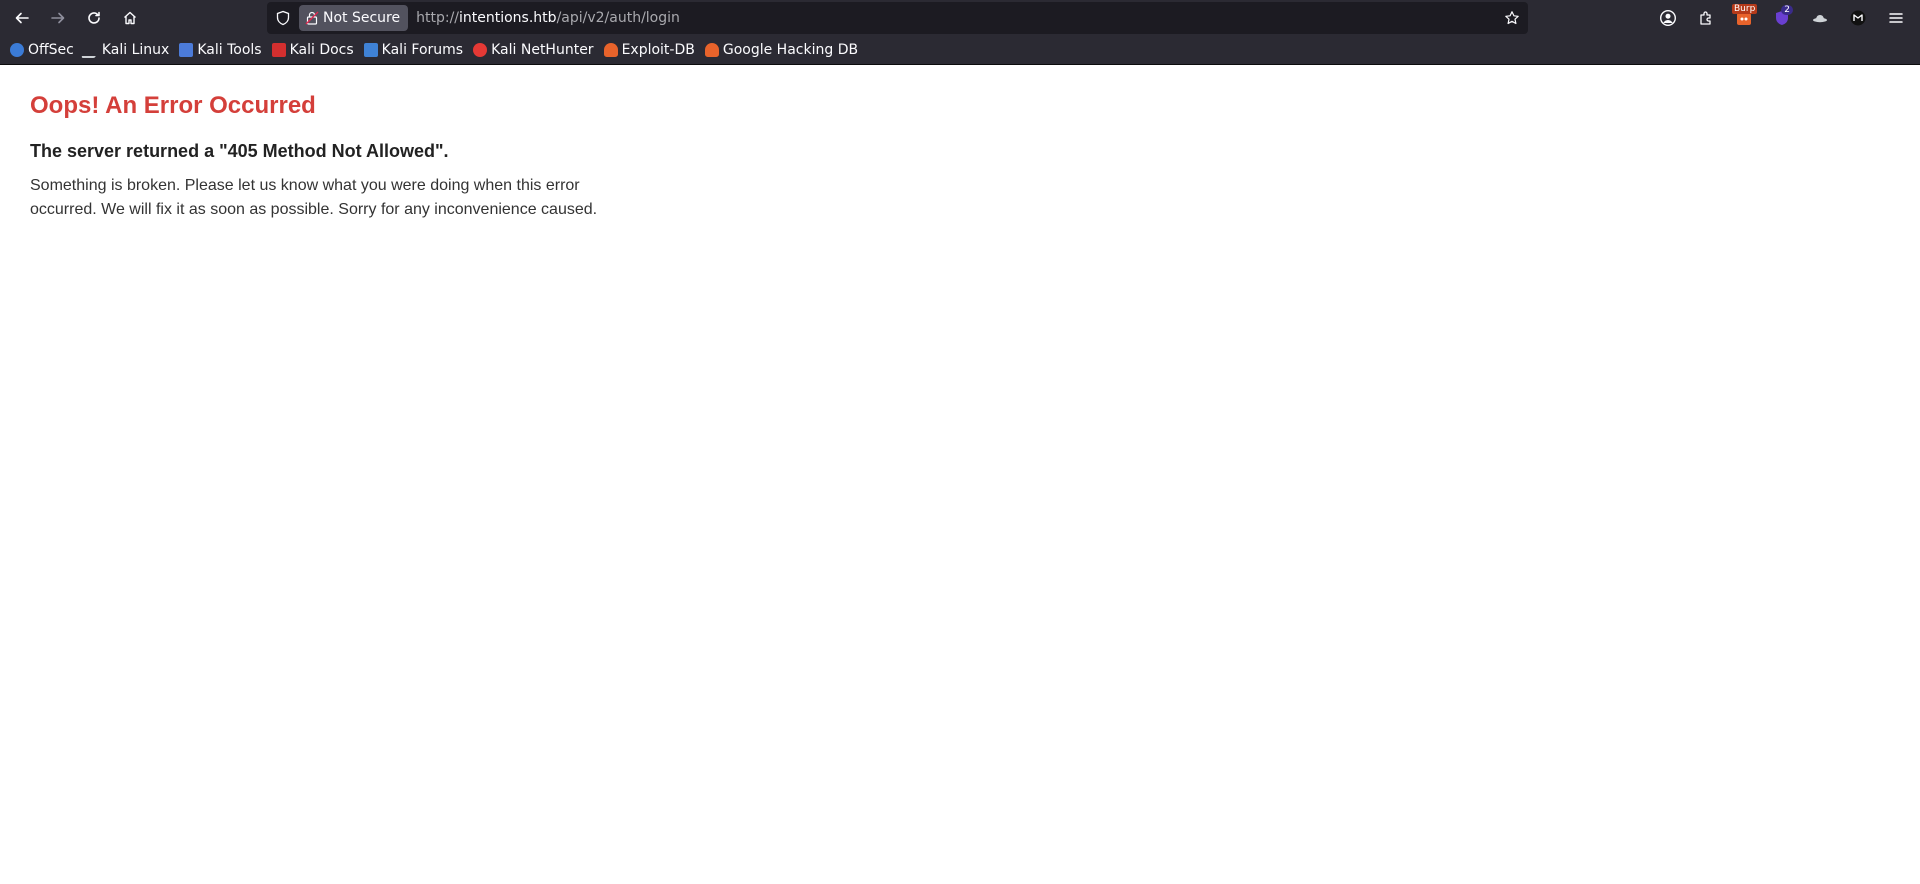 The width and height of the screenshot is (1920, 884). I want to click on url-scheme: http://, so click(437, 18).